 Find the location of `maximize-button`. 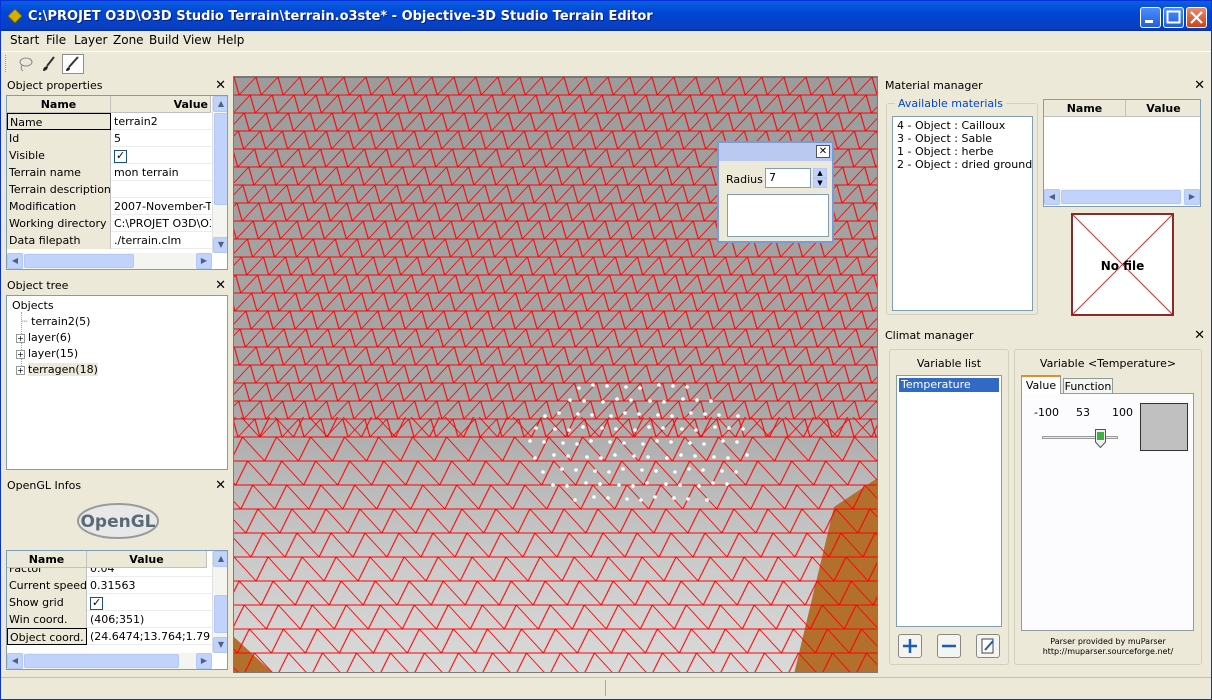

maximize-button is located at coordinates (1173, 17).